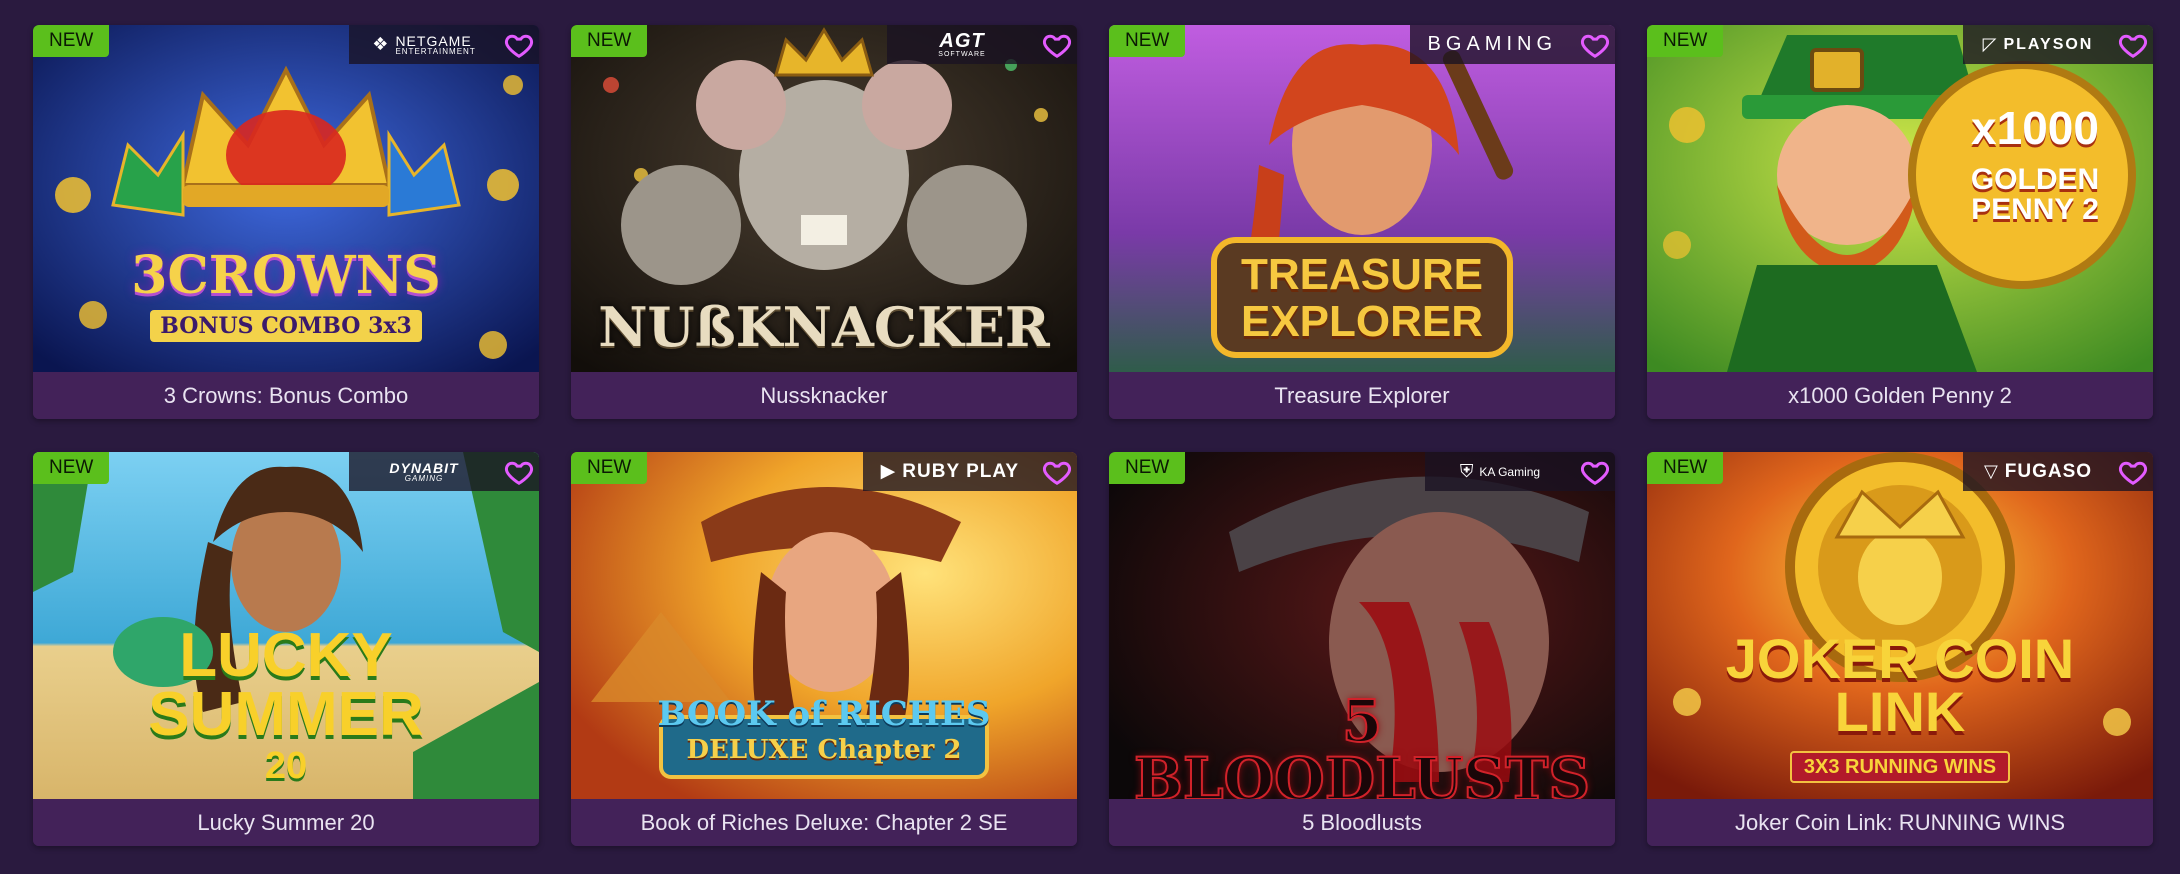 This screenshot has height=874, width=2180. Describe the element at coordinates (1362, 395) in the screenshot. I see `game-title: Treasure Explorer` at that location.